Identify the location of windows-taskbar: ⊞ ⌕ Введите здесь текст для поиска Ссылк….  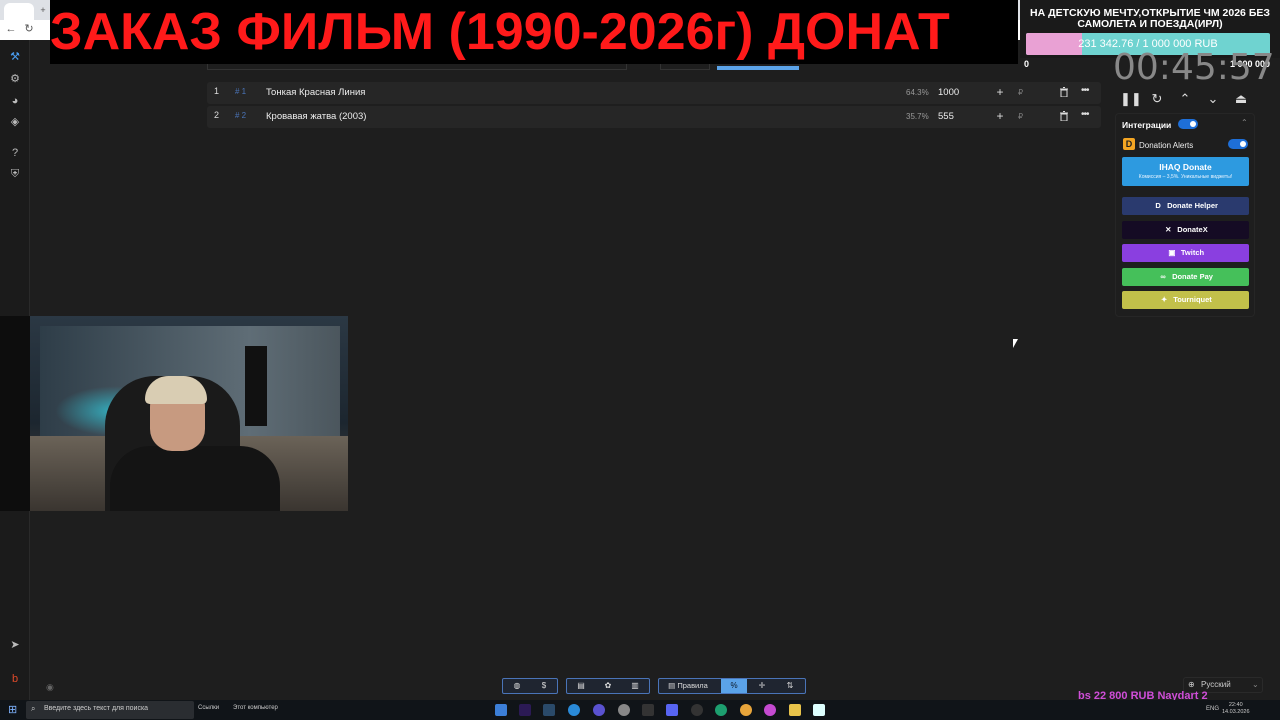
(640, 710).